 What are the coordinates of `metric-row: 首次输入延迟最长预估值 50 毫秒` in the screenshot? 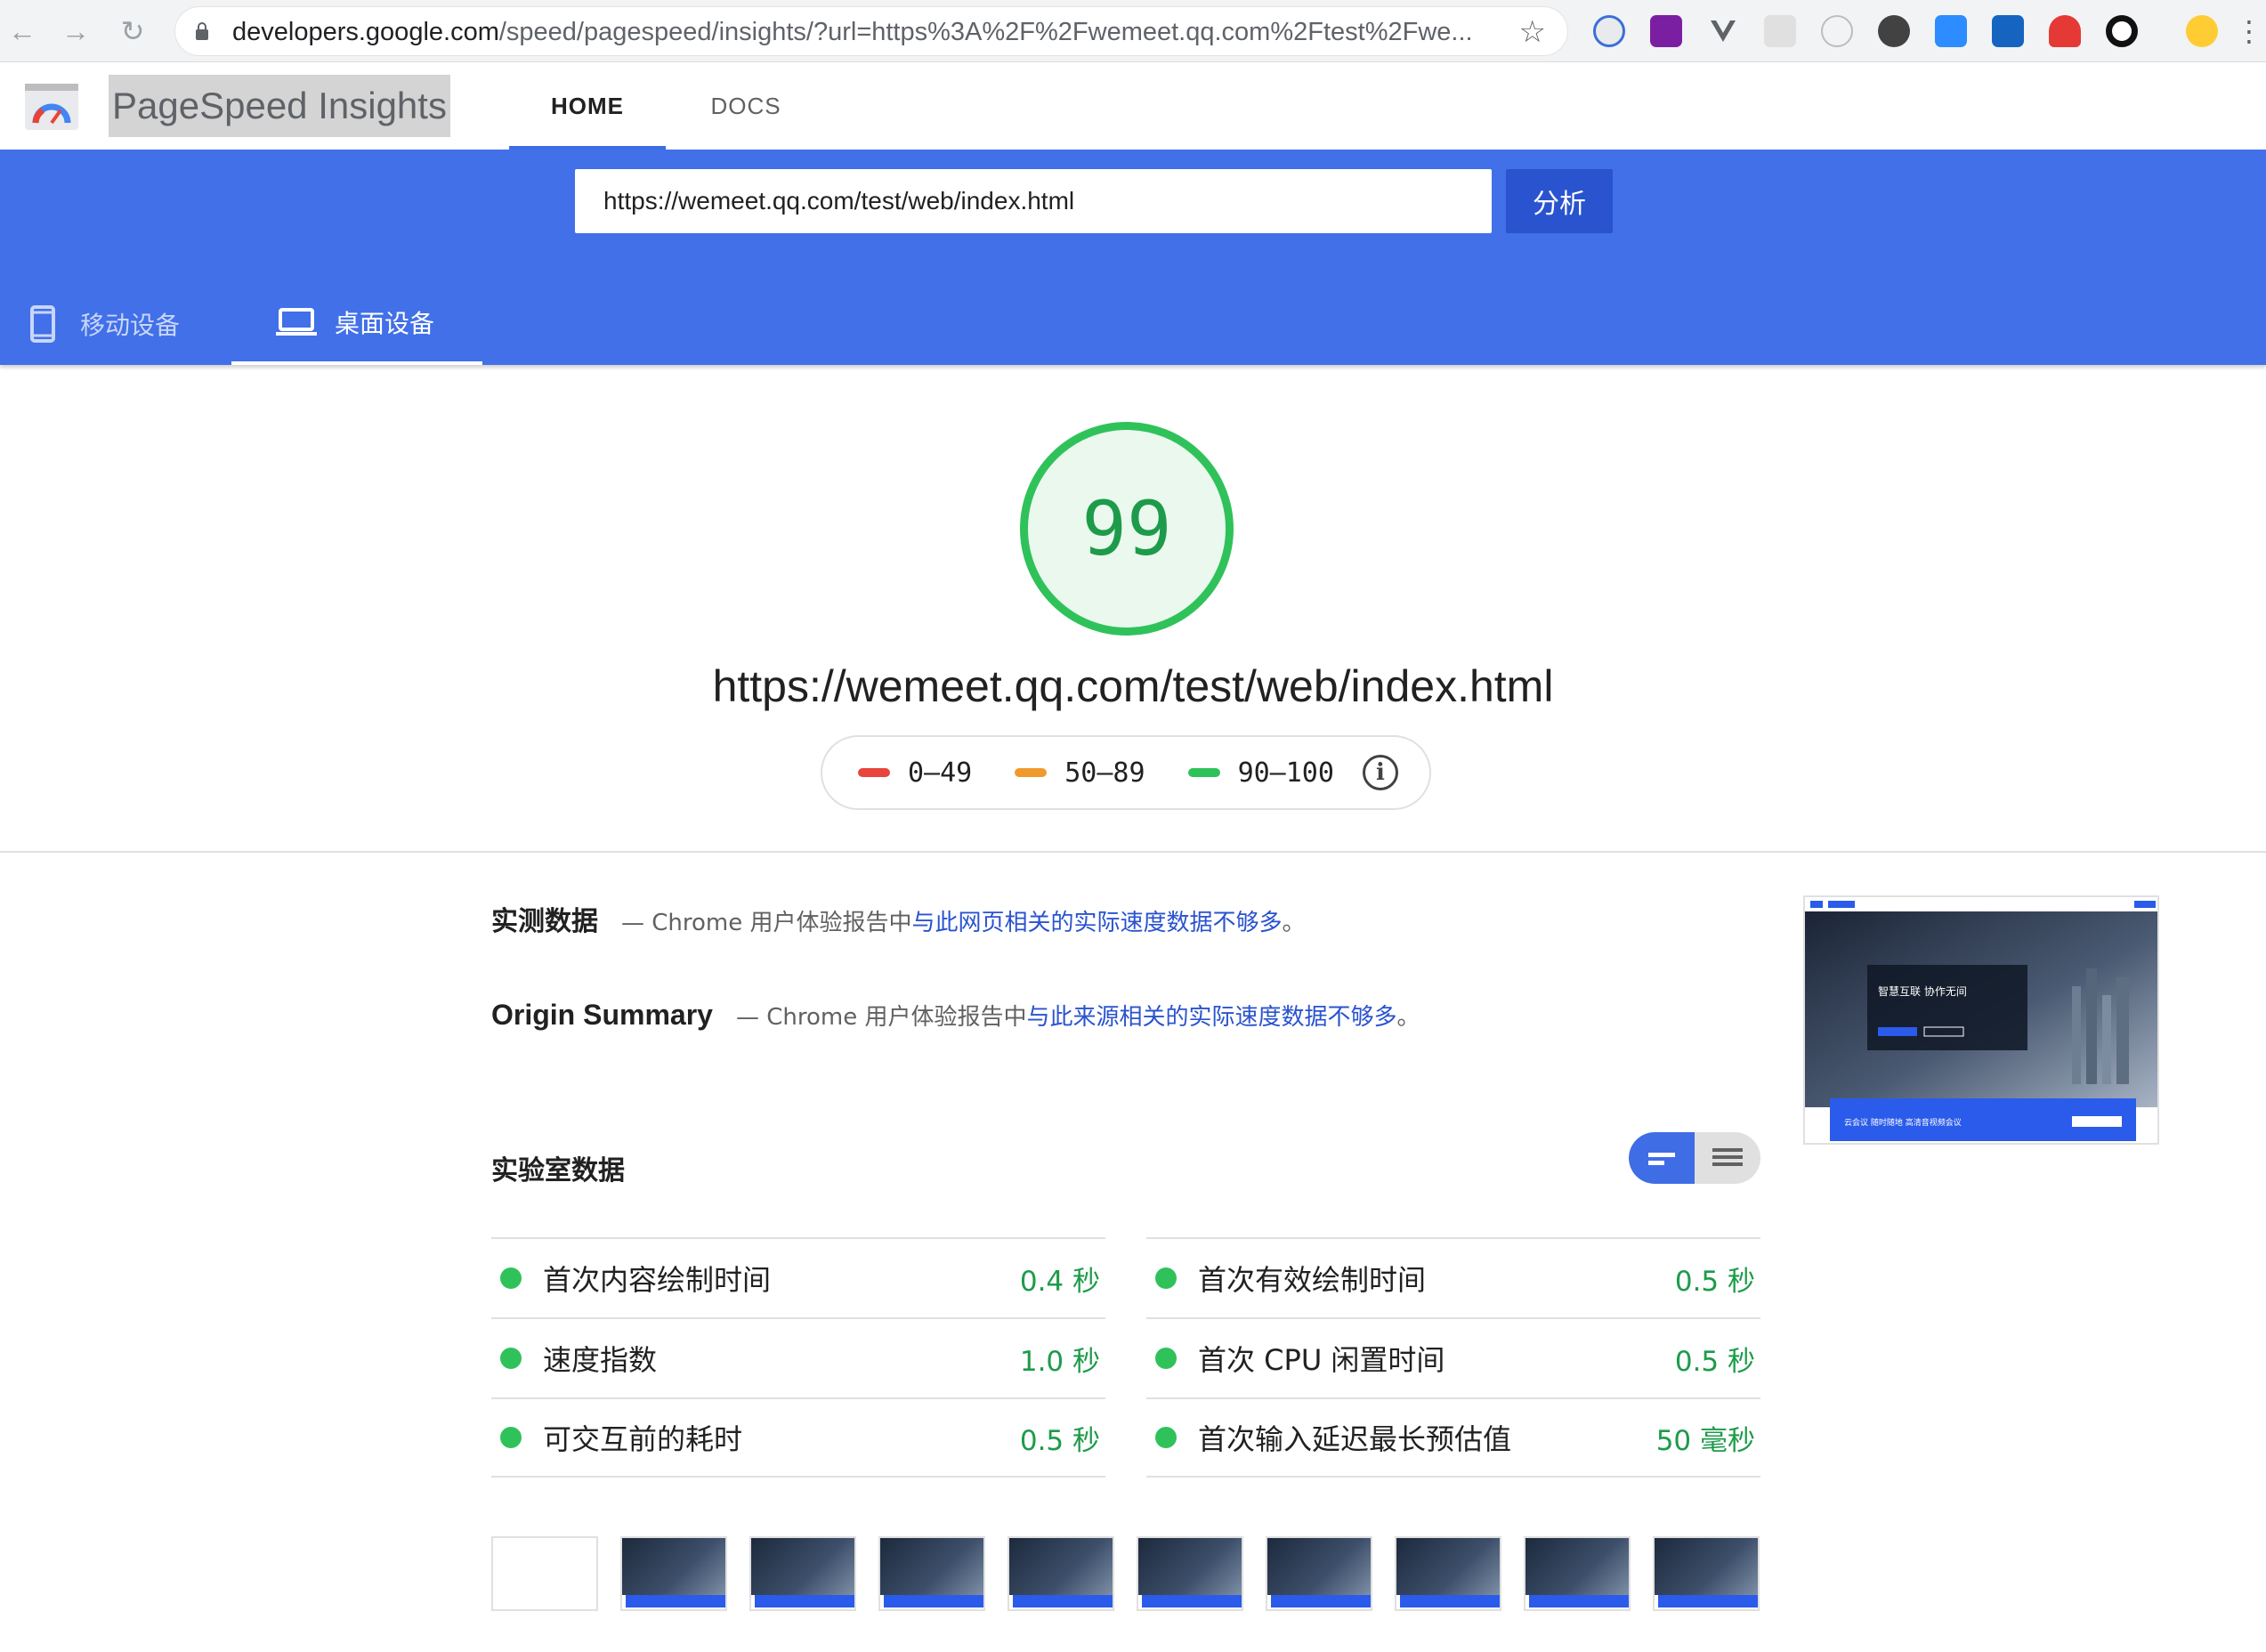 It's located at (1453, 1437).